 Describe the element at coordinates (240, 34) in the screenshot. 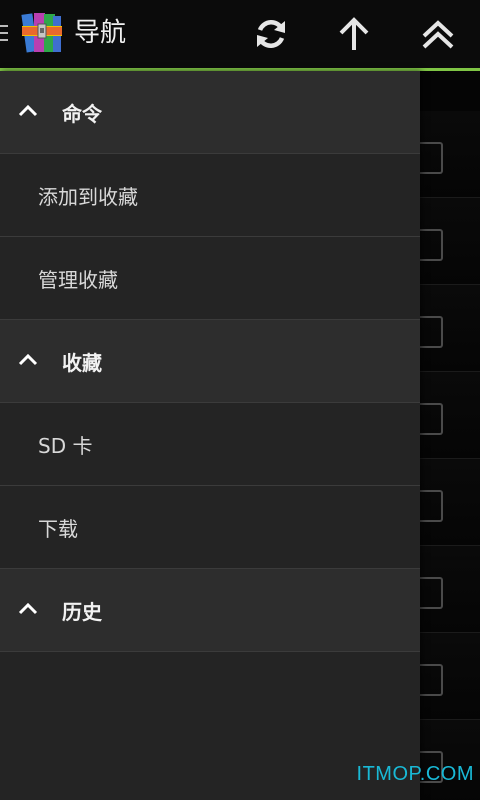

I see `action-bar: 导航` at that location.